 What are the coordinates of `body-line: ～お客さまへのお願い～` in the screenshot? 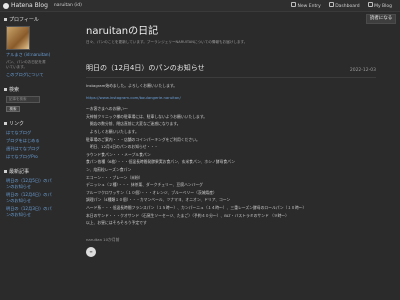 It's located at (107, 109).